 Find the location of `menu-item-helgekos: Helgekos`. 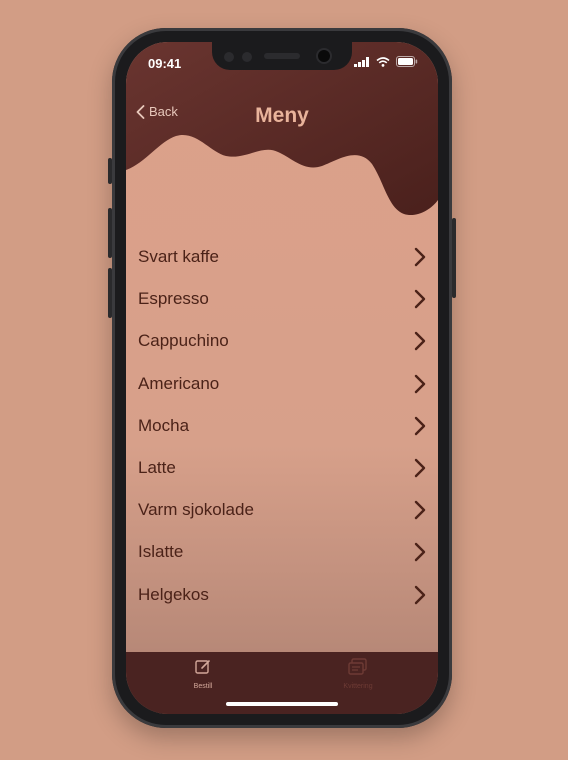

menu-item-helgekos: Helgekos is located at coordinates (282, 595).